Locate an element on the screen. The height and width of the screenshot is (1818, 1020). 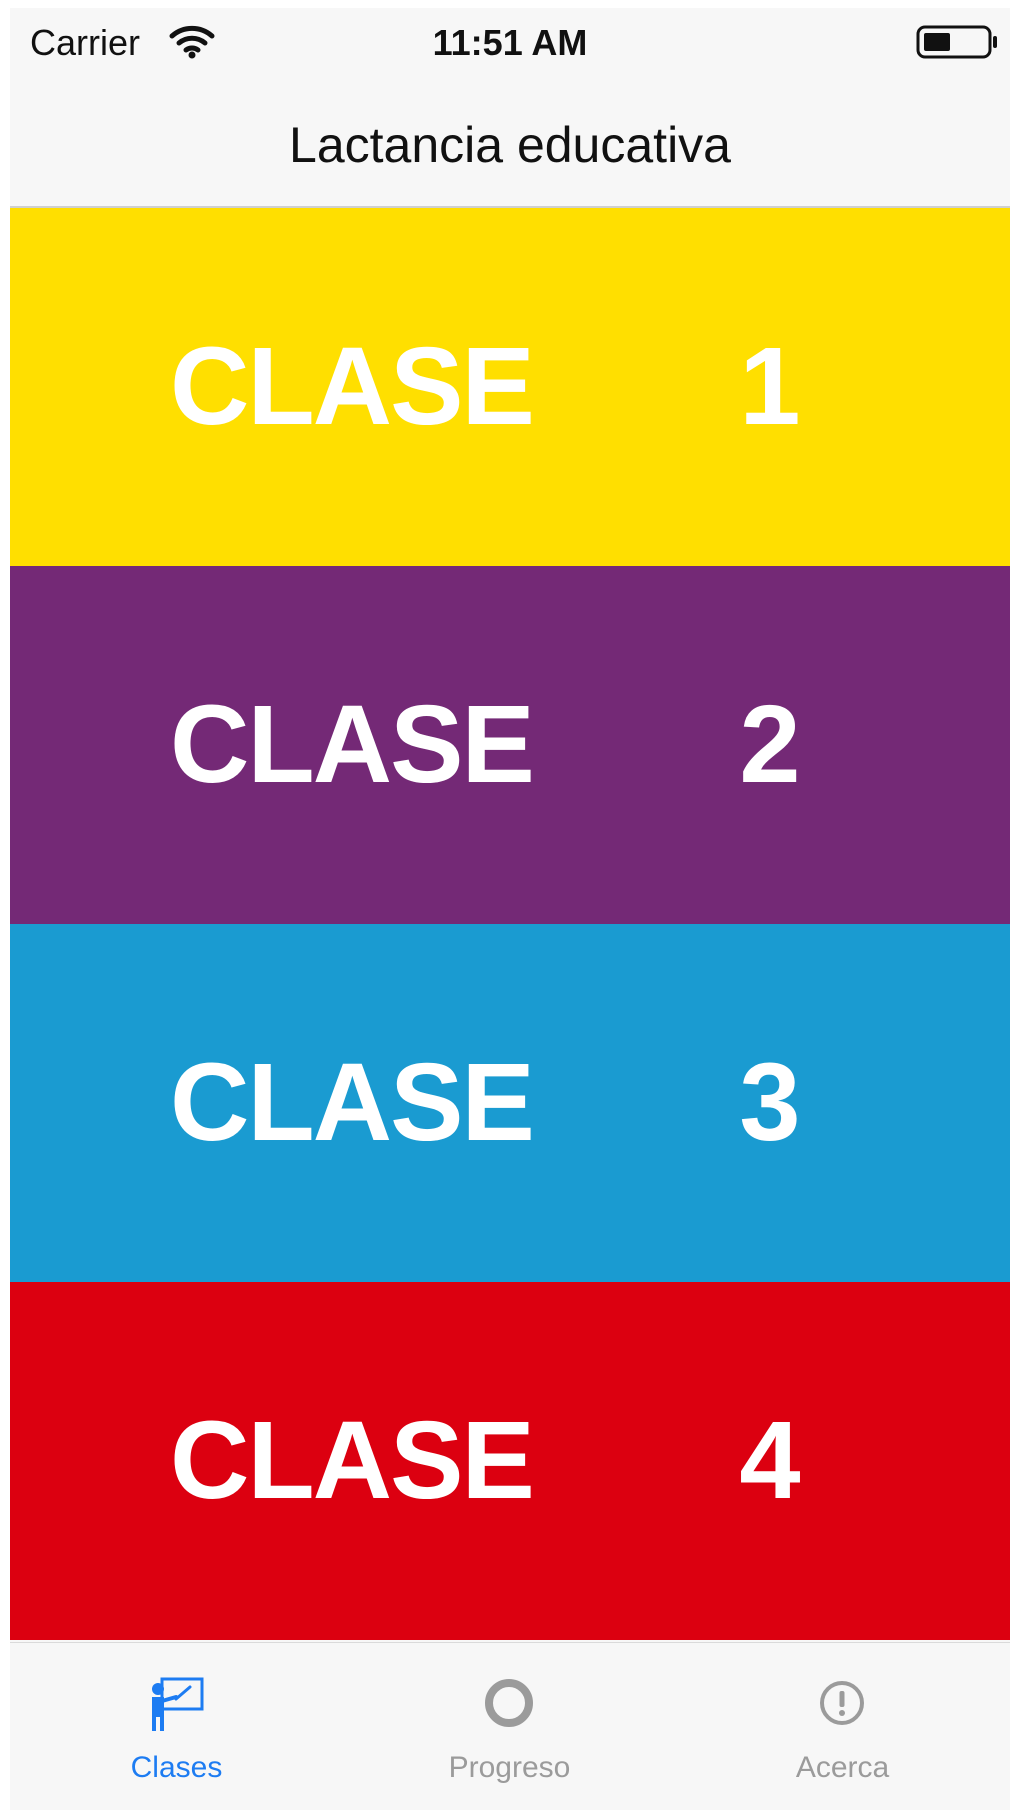
info-exclamation-icon is located at coordinates (842, 1703).